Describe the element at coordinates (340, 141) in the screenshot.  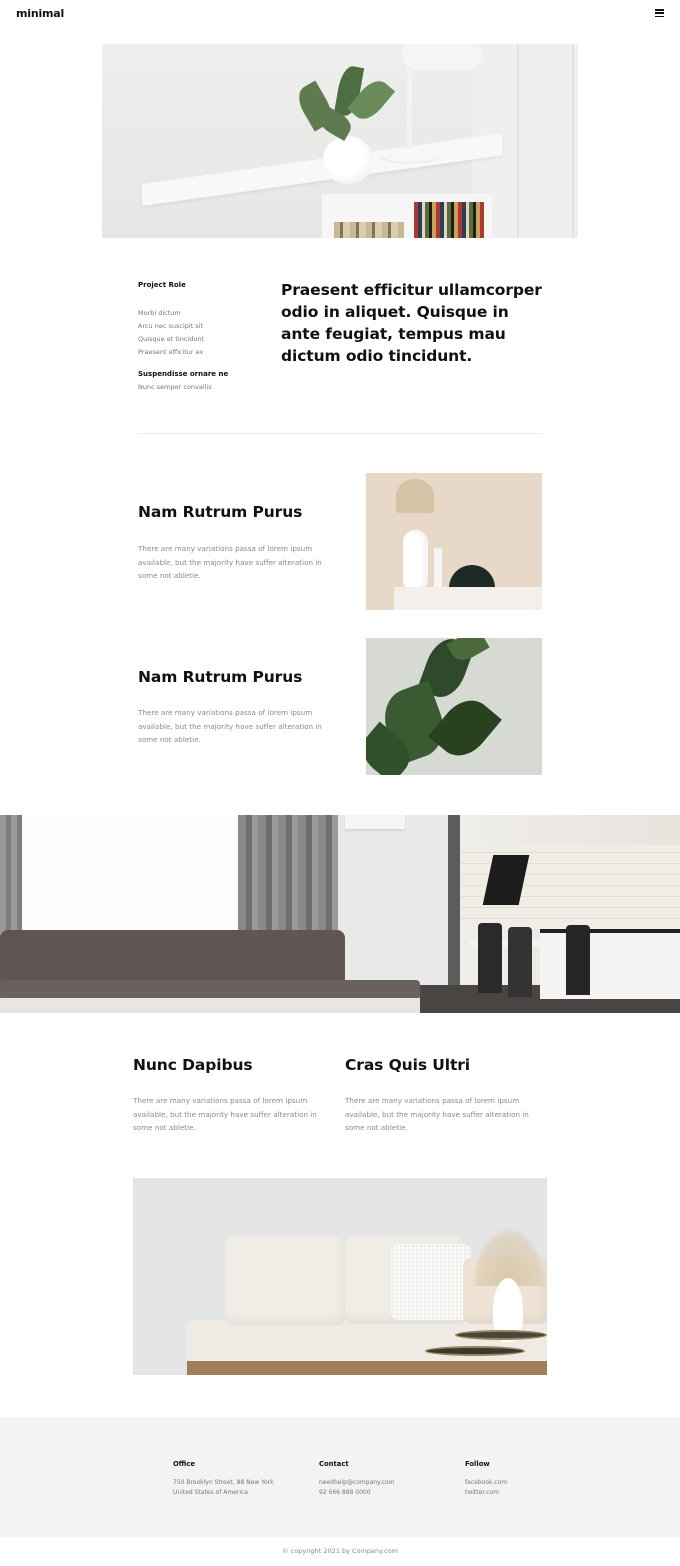
I see `hero-image-shelf-plant-lamp` at that location.